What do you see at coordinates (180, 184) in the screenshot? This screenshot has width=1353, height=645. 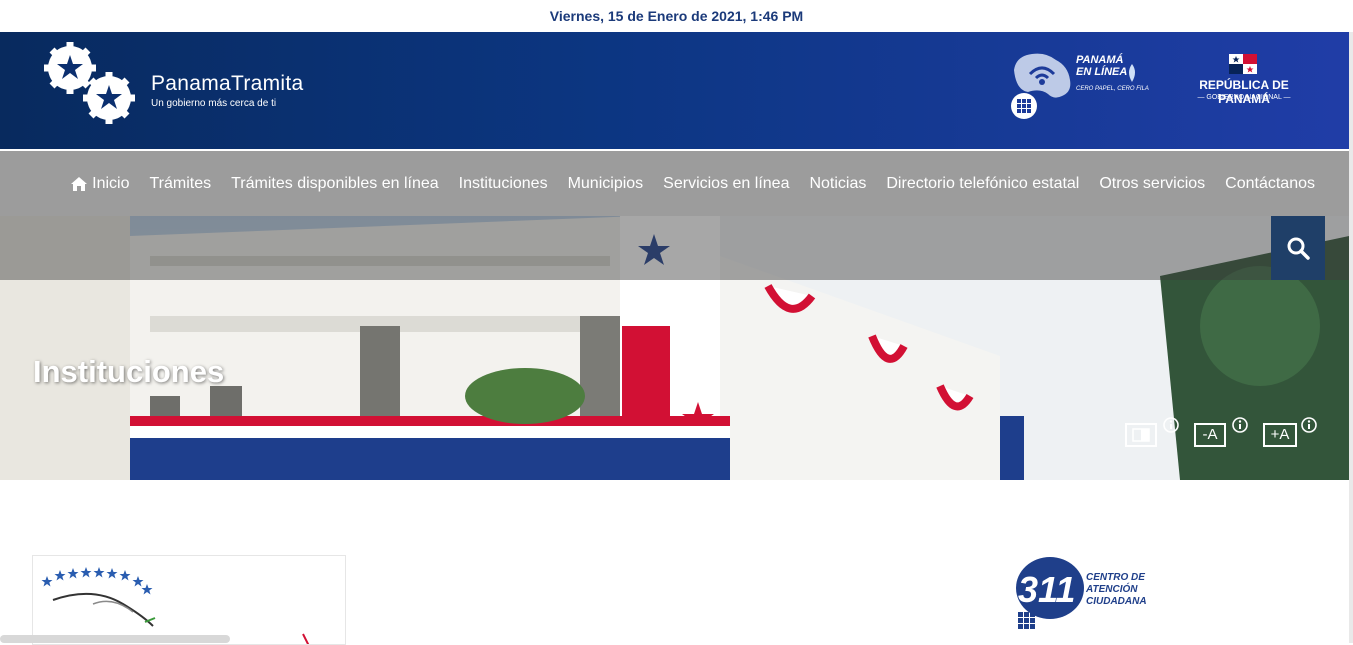 I see `nav-item-tramites: Trámites` at bounding box center [180, 184].